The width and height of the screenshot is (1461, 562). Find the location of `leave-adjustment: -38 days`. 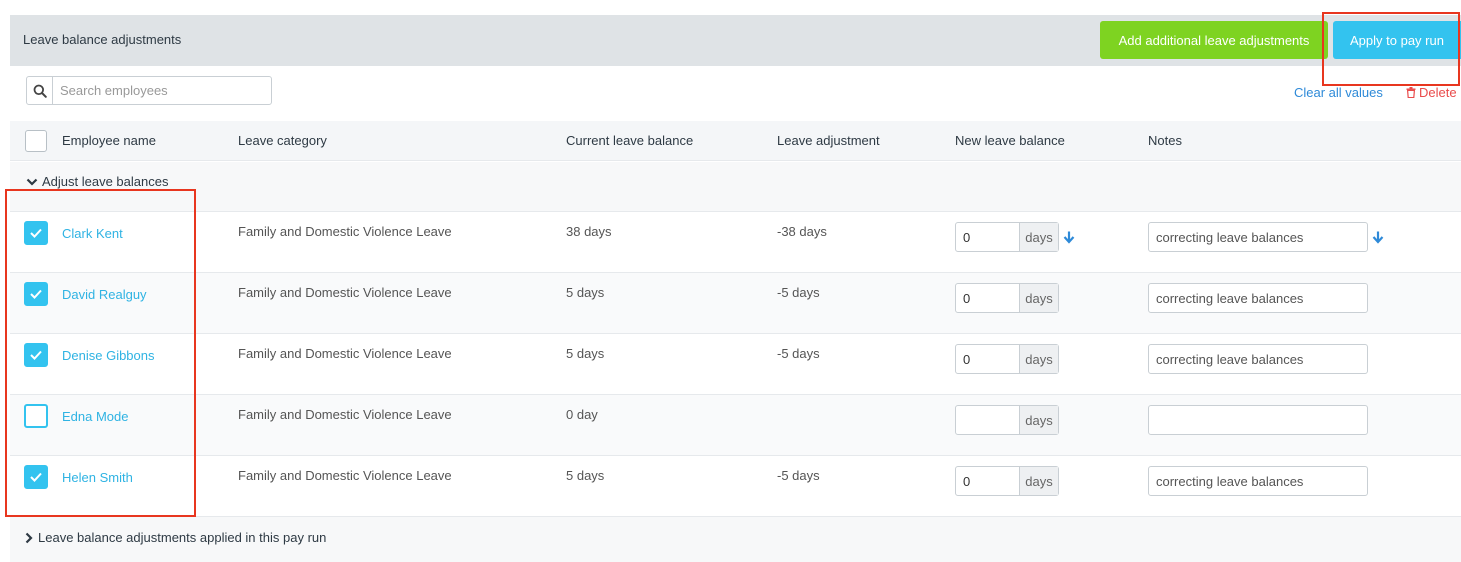

leave-adjustment: -38 days is located at coordinates (802, 231).